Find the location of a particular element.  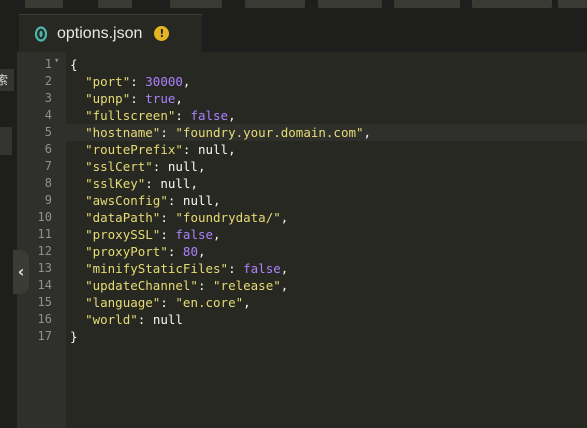

code-line: { is located at coordinates (328, 64).